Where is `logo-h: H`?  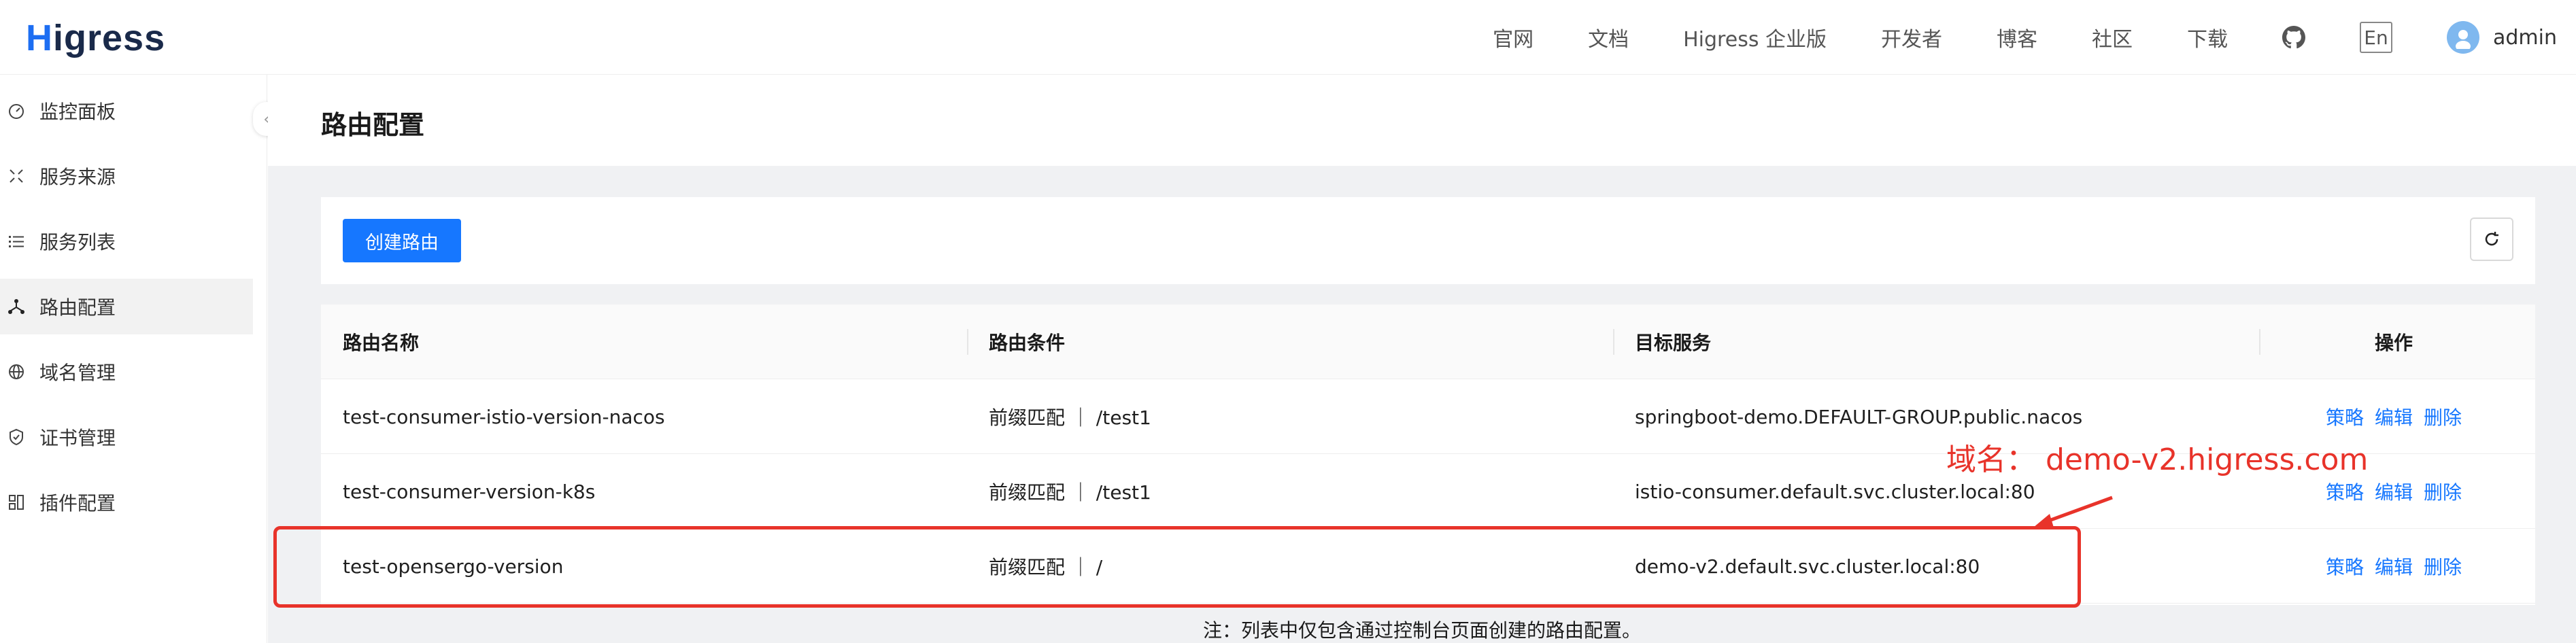 logo-h: H is located at coordinates (39, 38).